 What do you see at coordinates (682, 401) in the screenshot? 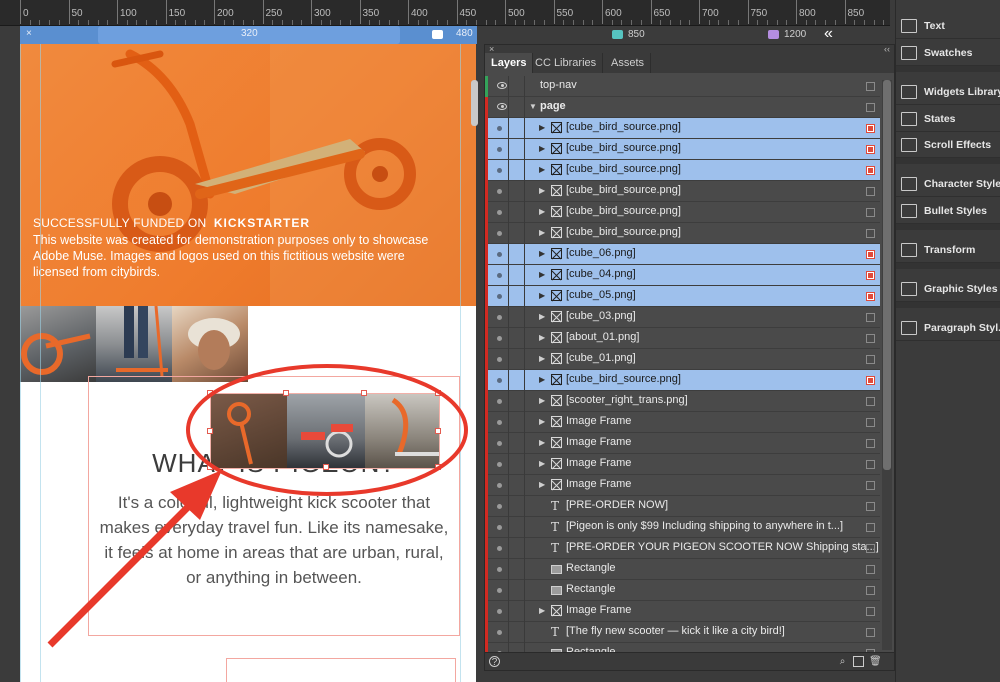
I see `layer-item-row: ▶ [scooter_right_trans.png]` at bounding box center [682, 401].